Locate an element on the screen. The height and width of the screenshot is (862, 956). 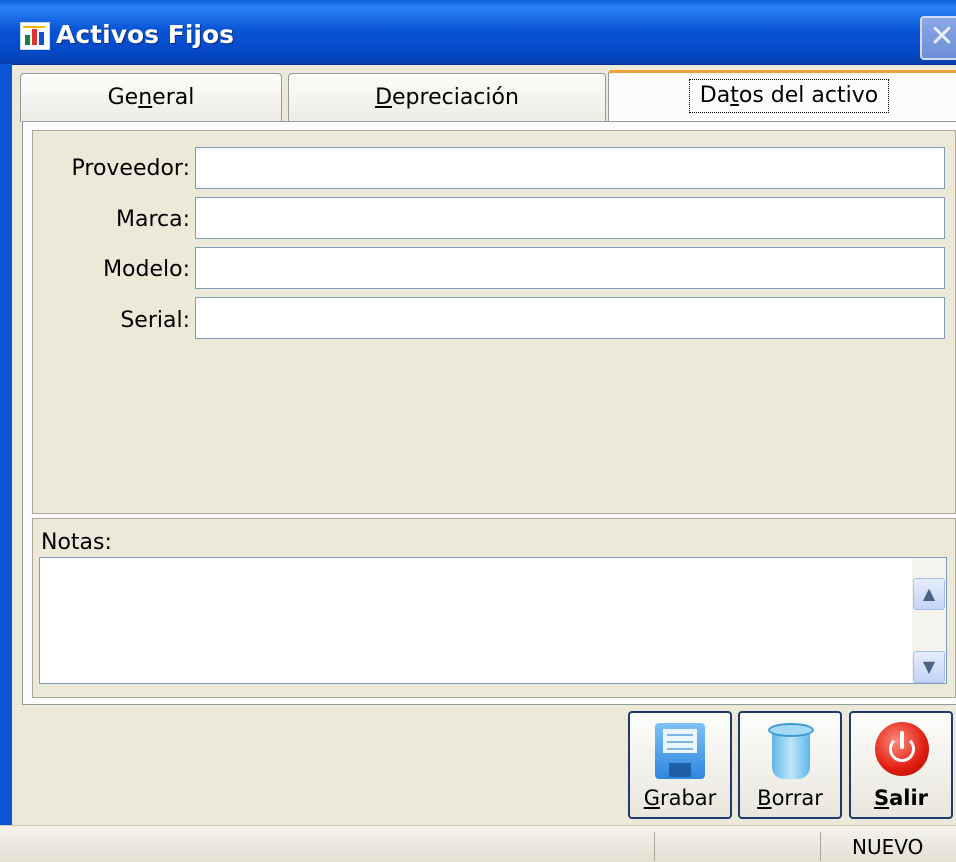
marca-field is located at coordinates (570, 218).